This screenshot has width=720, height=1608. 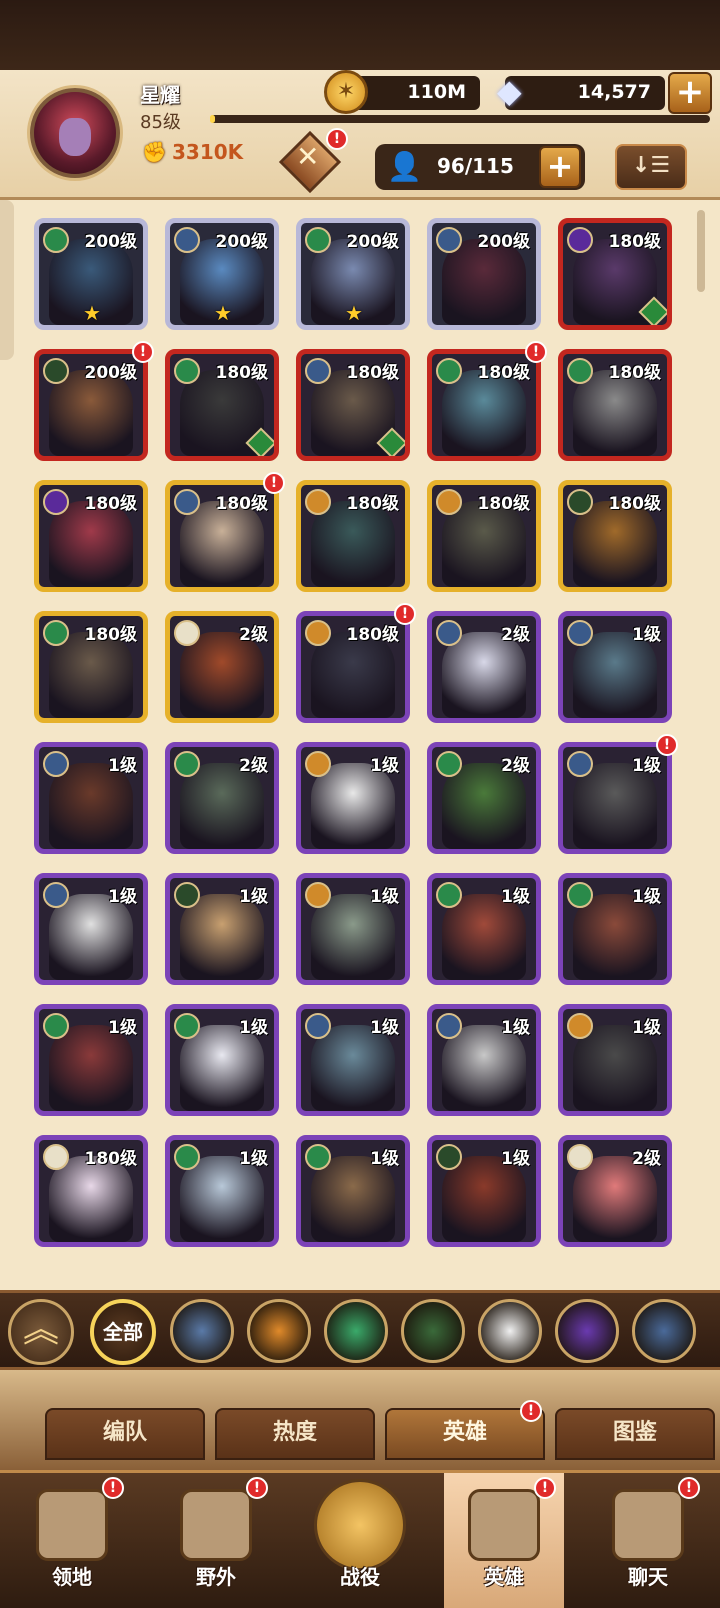 I want to click on hero-level: 180级, so click(x=111, y=504).